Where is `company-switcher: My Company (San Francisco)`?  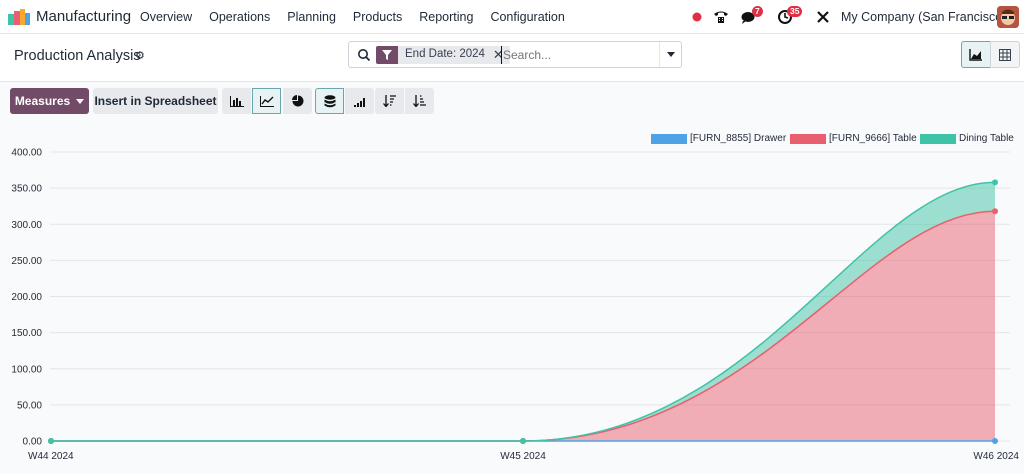
company-switcher: My Company (San Francisco) is located at coordinates (923, 17).